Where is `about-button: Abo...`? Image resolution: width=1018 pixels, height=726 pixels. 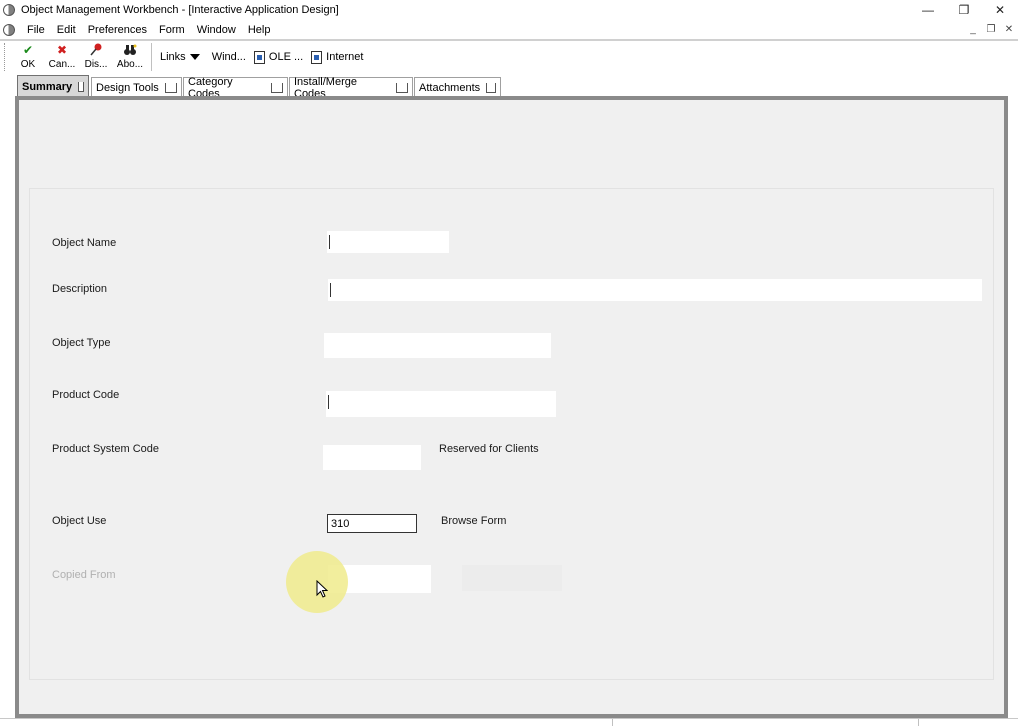 about-button: Abo... is located at coordinates (130, 57).